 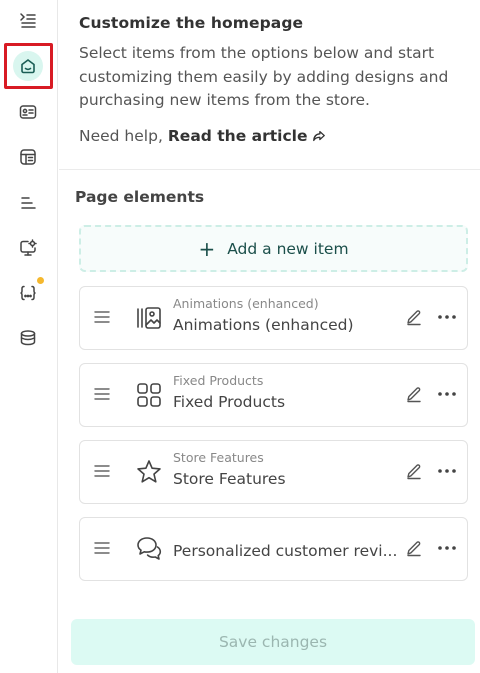 I want to click on item-subtitle: Animations (enhanced), so click(x=246, y=303).